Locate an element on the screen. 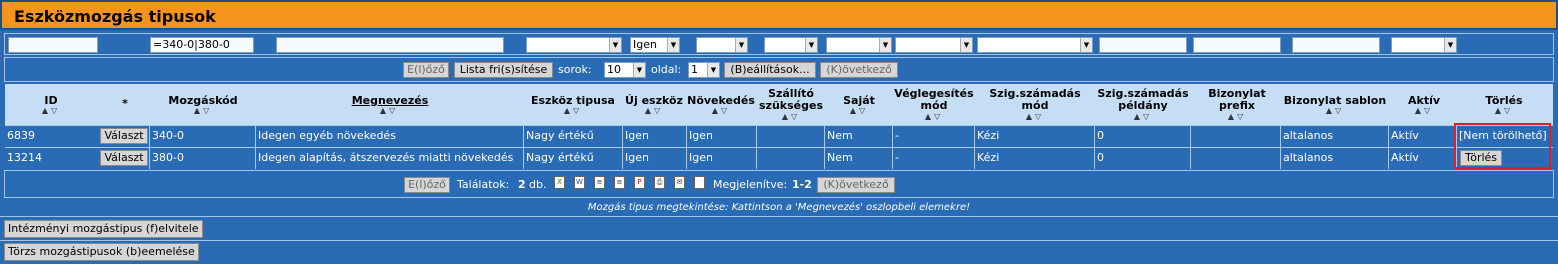 The width and height of the screenshot is (1558, 264). page-icon is located at coordinates (699, 182).